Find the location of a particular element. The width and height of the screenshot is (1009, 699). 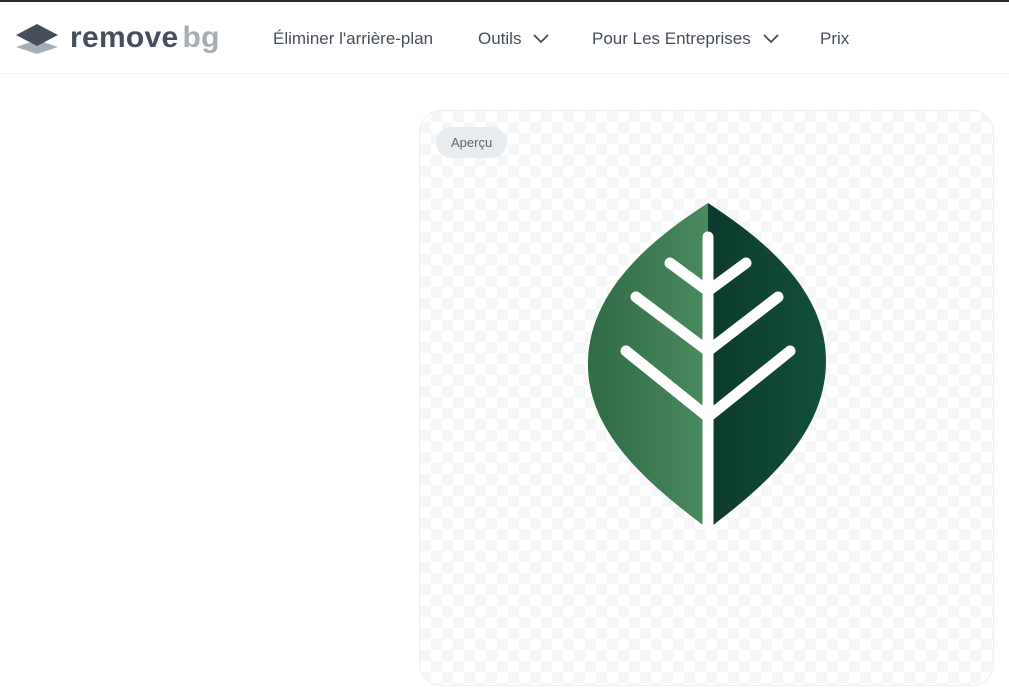

nav-pricing-label: Prix is located at coordinates (835, 38).